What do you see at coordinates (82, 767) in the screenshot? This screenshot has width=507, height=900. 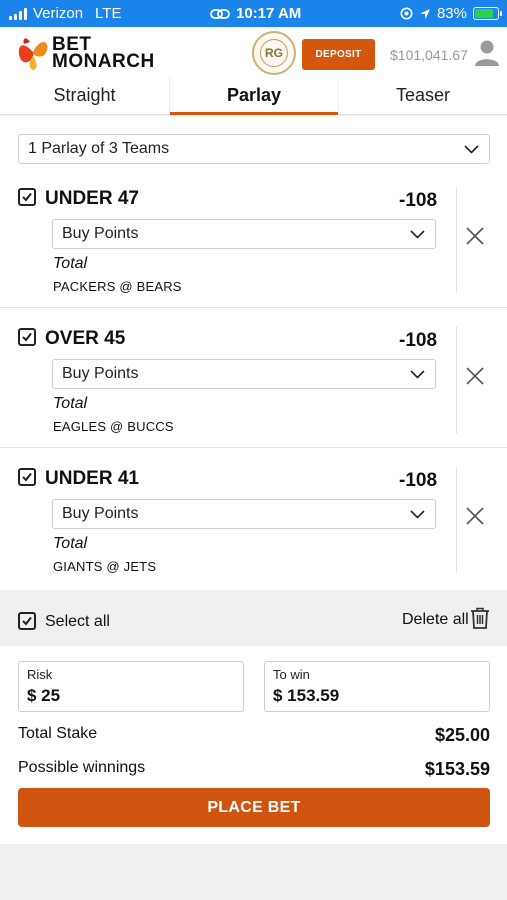 I see `possible-winnings-label: Possible winnings` at bounding box center [82, 767].